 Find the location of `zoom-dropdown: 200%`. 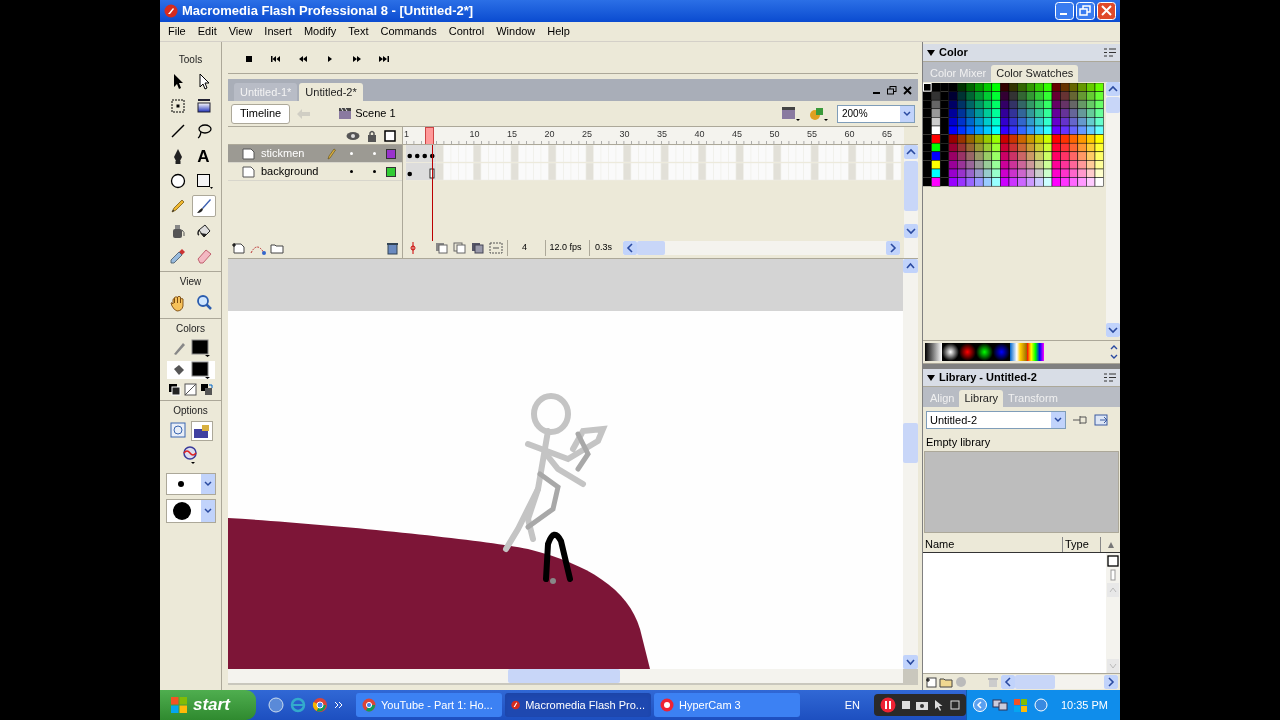

zoom-dropdown: 200% is located at coordinates (876, 113).